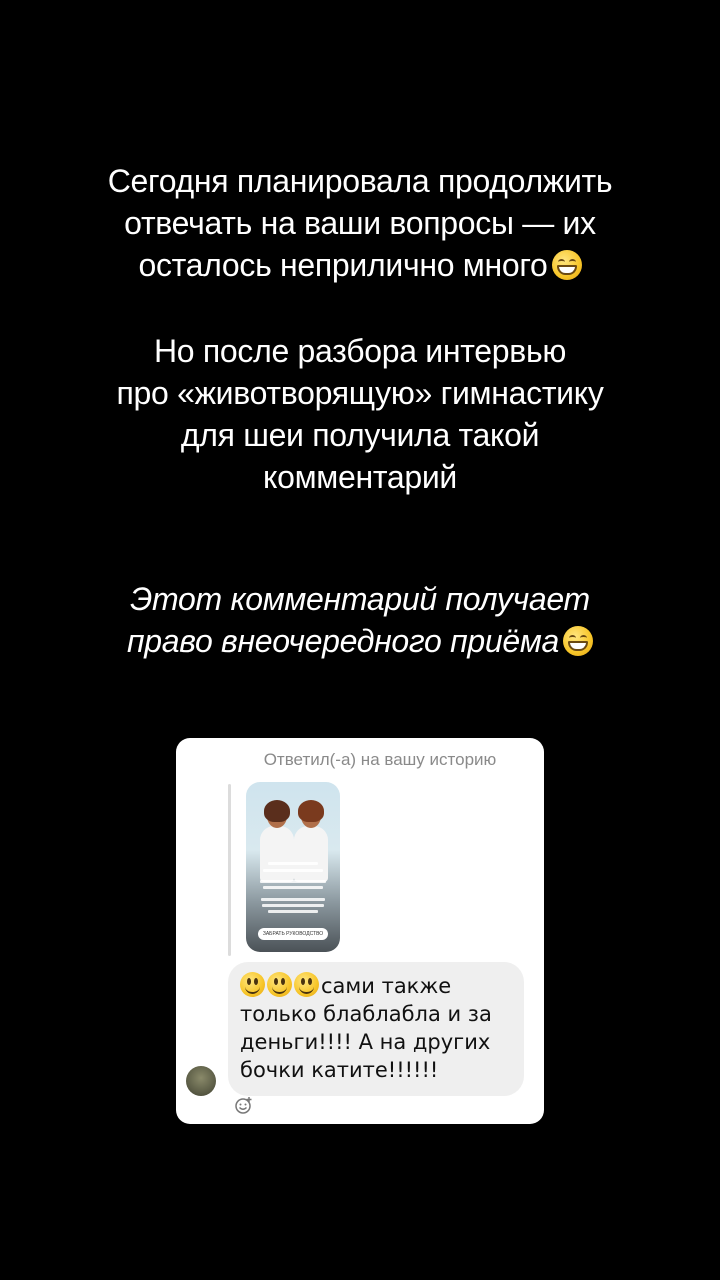 This screenshot has width=720, height=1280. What do you see at coordinates (360, 477) in the screenshot?
I see `story-line: комментарий` at bounding box center [360, 477].